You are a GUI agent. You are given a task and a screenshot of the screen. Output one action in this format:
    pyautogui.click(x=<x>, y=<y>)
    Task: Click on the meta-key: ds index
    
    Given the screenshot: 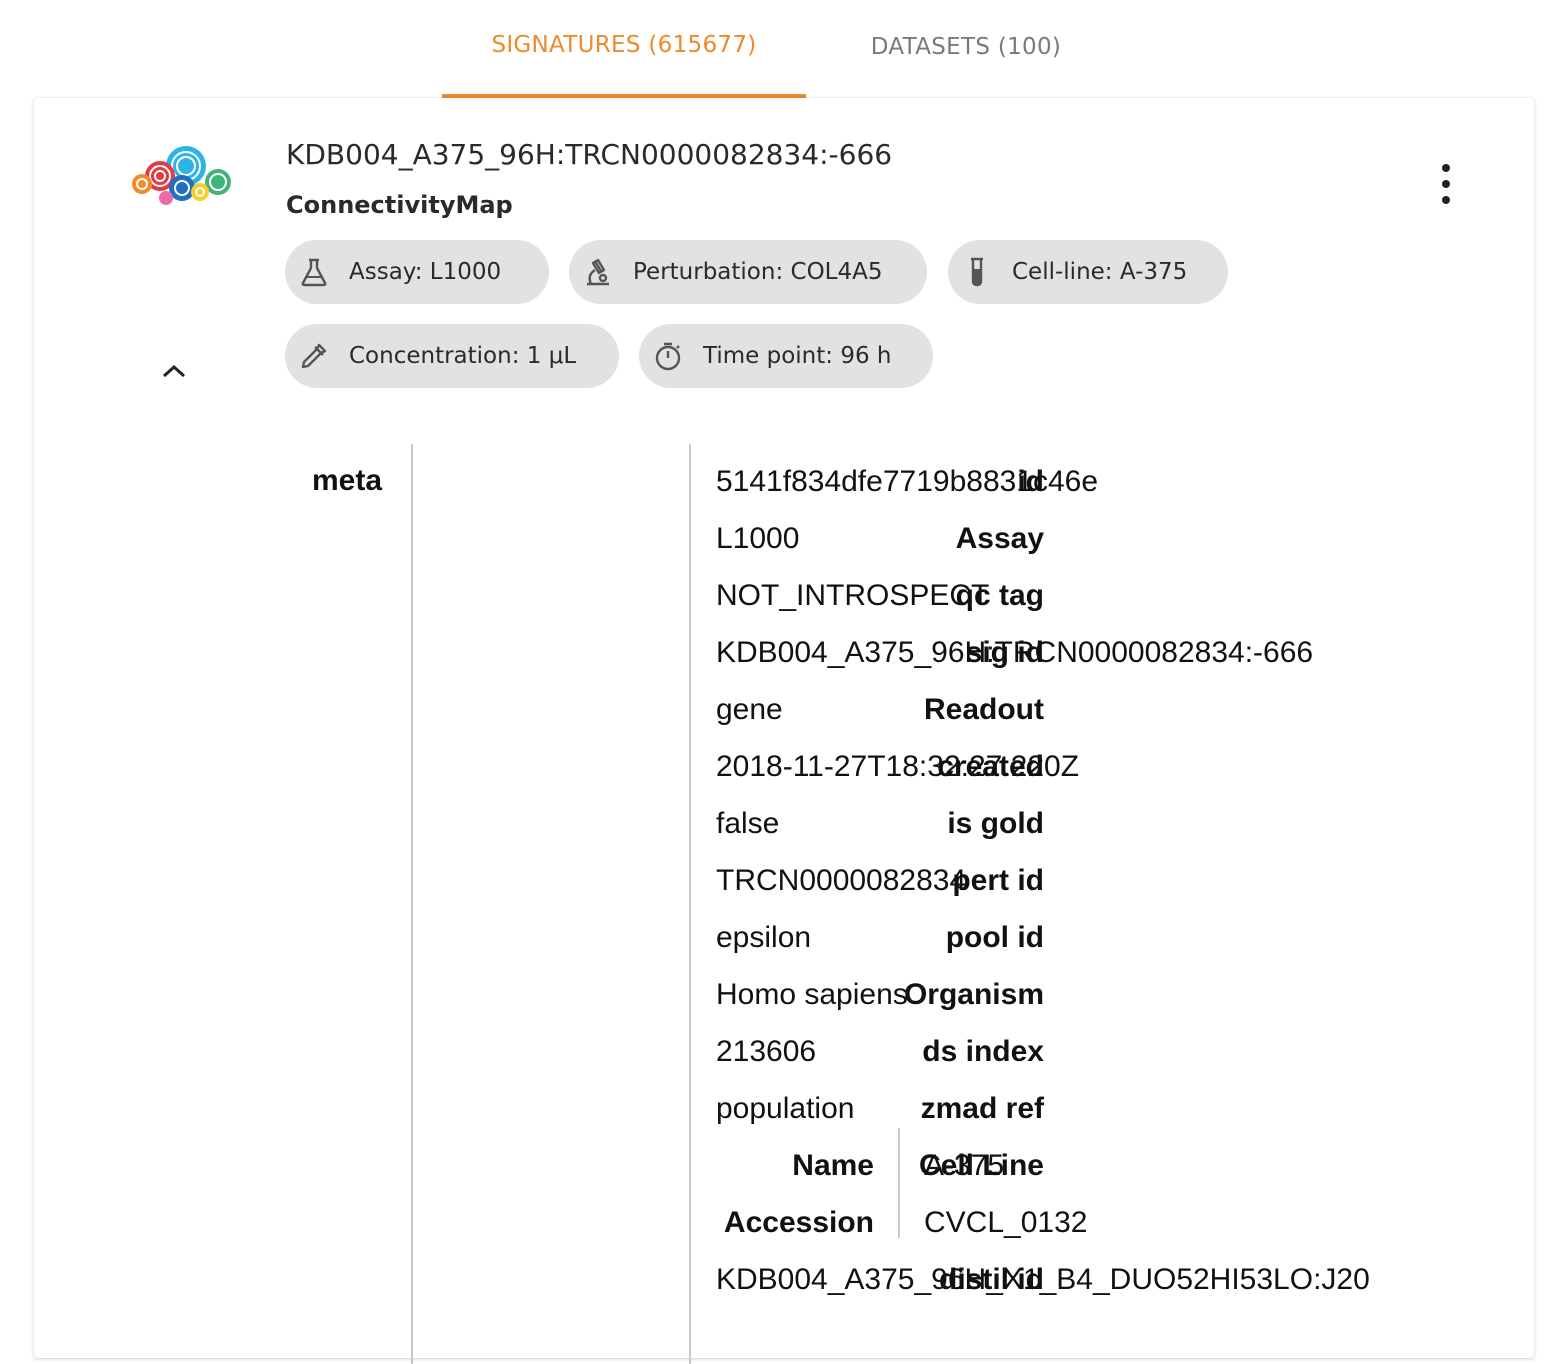 What is the action you would take?
    pyautogui.click(x=983, y=1051)
    